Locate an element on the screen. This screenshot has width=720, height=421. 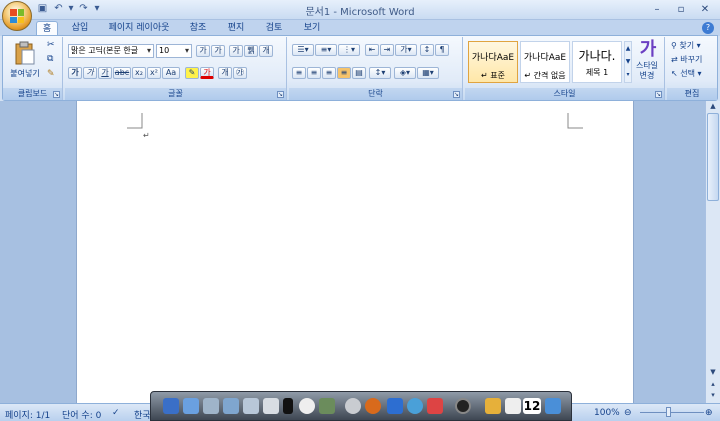
minimize-button: – is located at coordinates (657, 9).